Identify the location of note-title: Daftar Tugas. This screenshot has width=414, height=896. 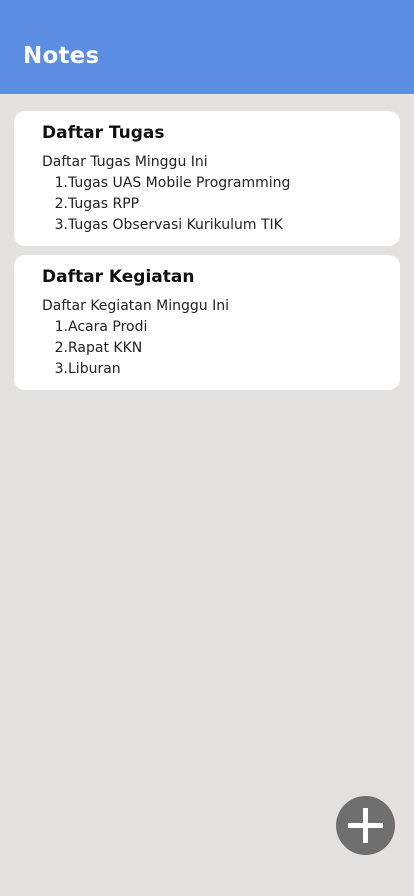
(103, 133).